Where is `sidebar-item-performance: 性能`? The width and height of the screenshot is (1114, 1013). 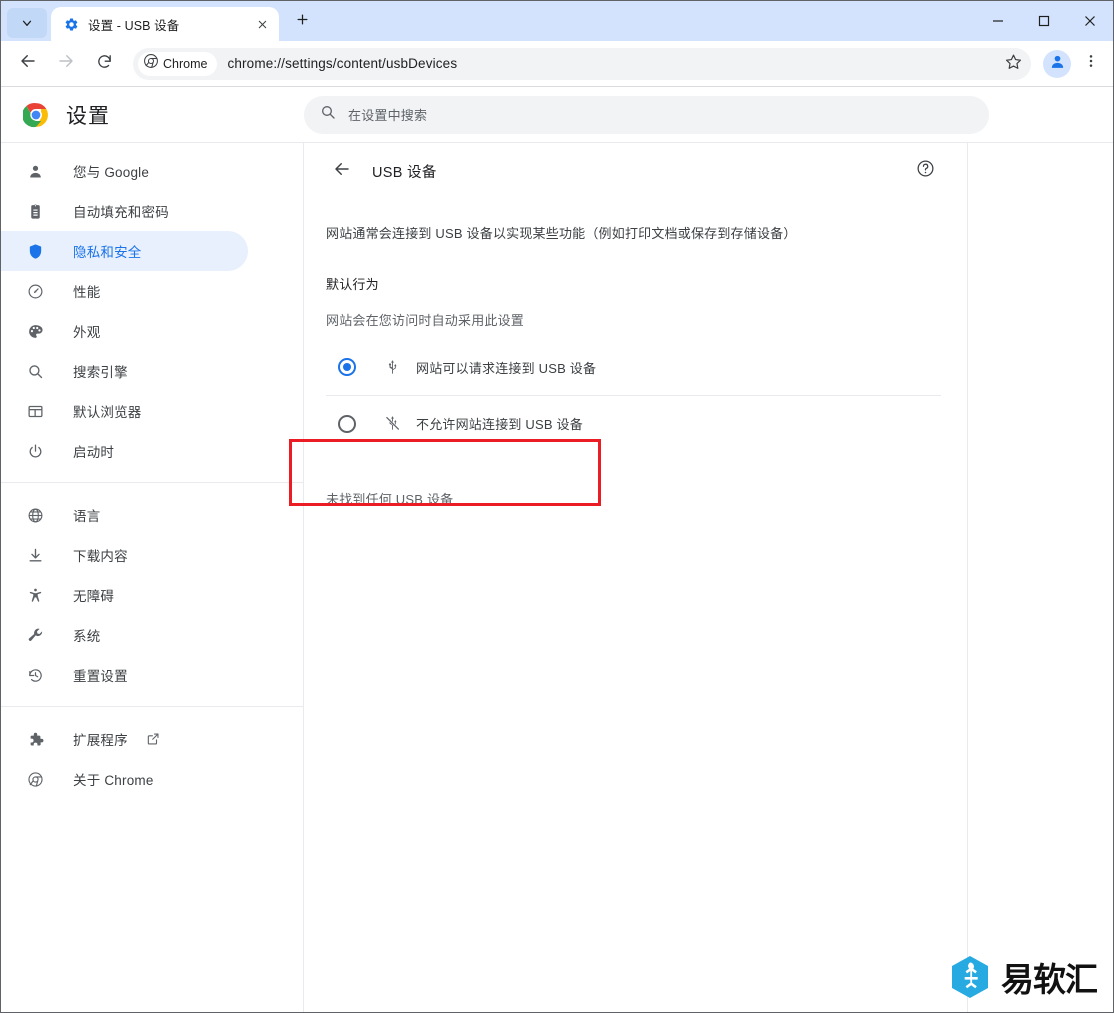 sidebar-item-performance: 性能 is located at coordinates (124, 291).